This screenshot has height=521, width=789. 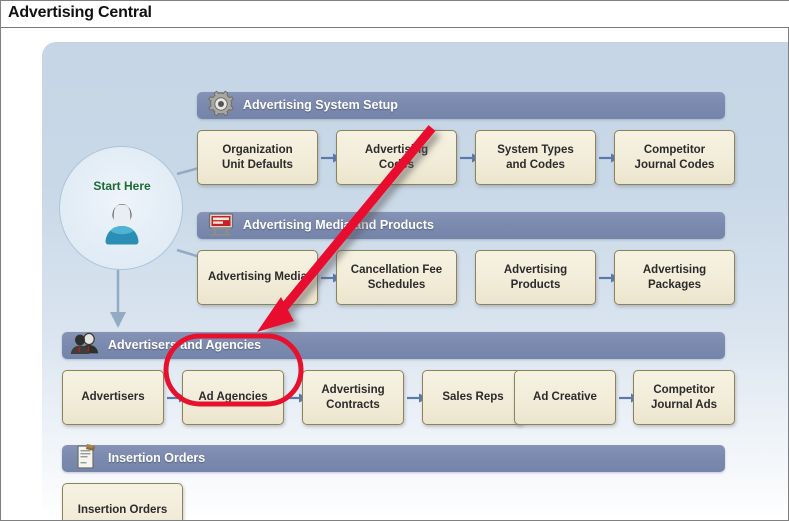 I want to click on box-label: Insertion Orders, so click(x=122, y=510).